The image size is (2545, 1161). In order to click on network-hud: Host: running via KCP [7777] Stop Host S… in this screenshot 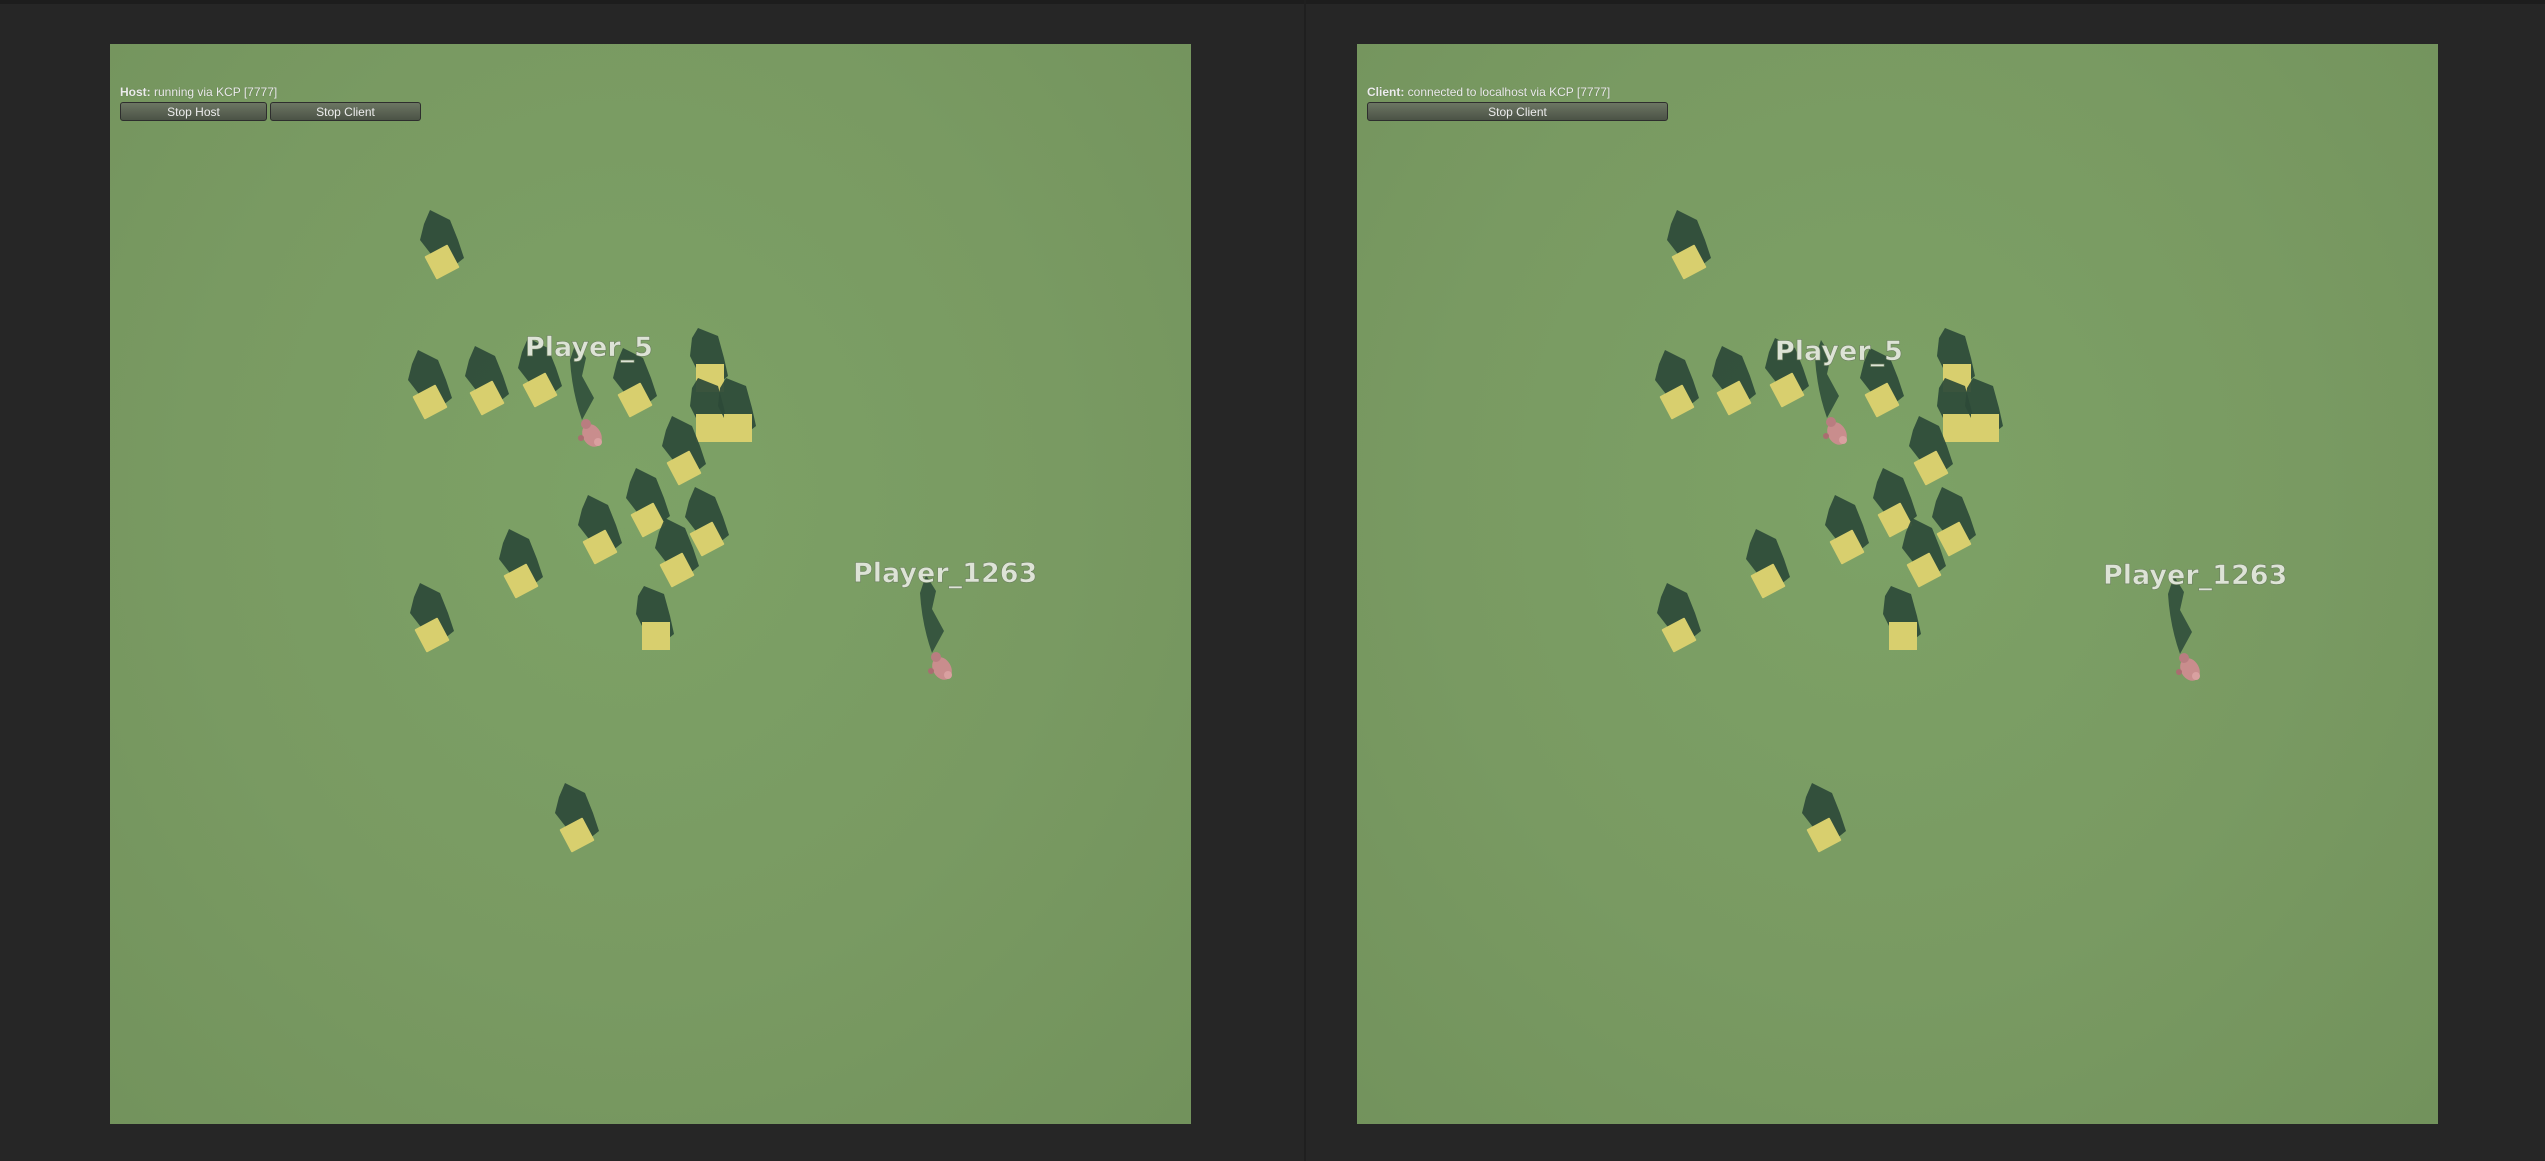, I will do `click(270, 103)`.